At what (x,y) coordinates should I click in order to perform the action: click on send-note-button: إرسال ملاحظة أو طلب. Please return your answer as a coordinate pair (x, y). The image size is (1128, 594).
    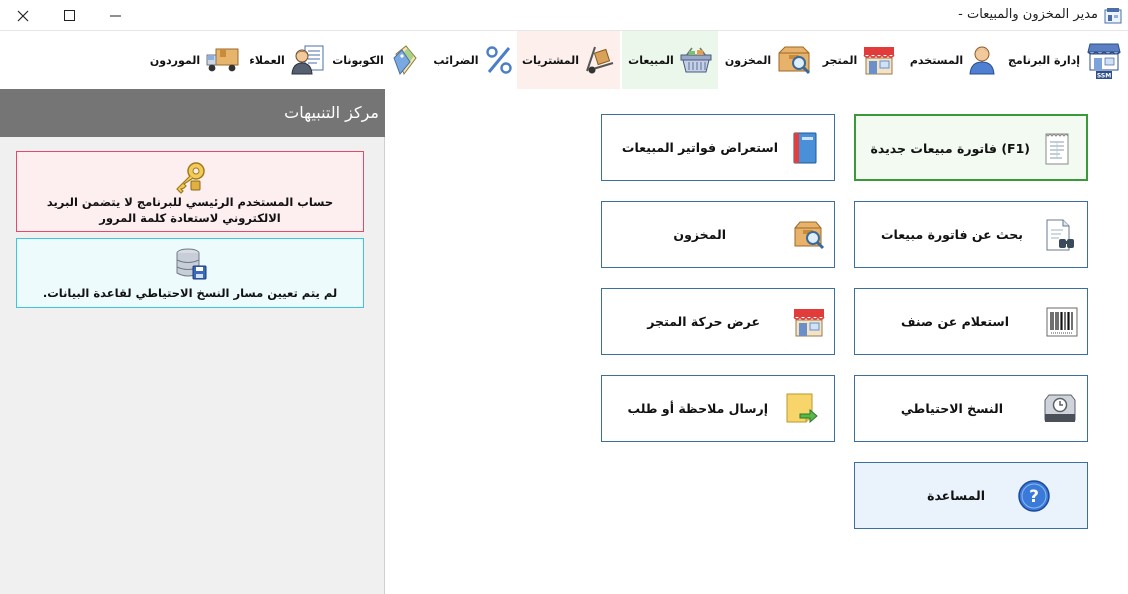
    Looking at the image, I should click on (718, 408).